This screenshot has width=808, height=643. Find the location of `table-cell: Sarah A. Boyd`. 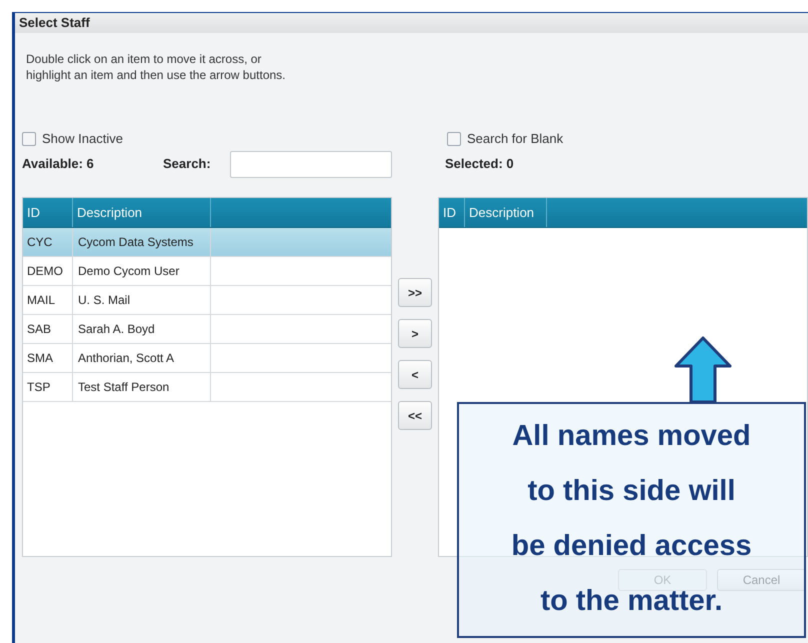

table-cell: Sarah A. Boyd is located at coordinates (142, 329).